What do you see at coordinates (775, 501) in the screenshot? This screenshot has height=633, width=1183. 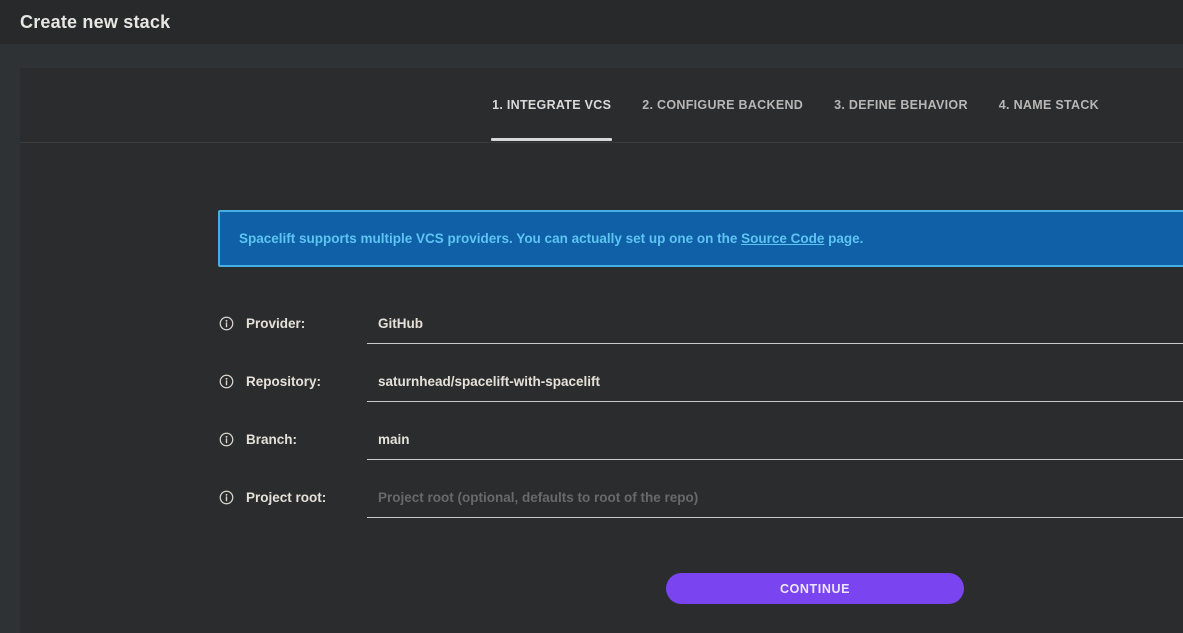 I see `project-root-input` at bounding box center [775, 501].